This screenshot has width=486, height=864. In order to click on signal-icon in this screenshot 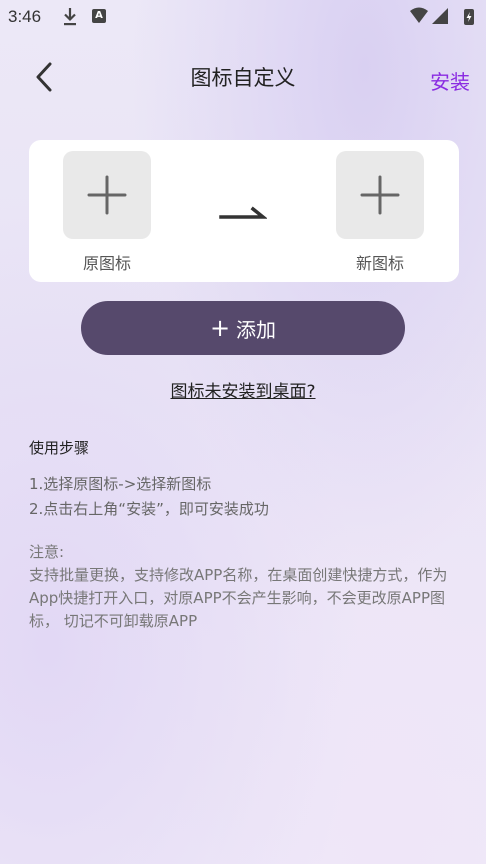, I will do `click(440, 16)`.